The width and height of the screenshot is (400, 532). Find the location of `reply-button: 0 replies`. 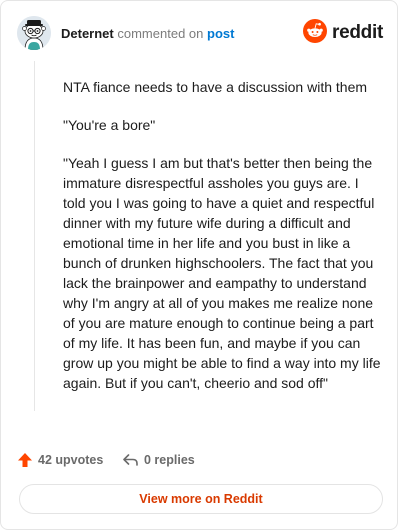

reply-button: 0 replies is located at coordinates (158, 460).